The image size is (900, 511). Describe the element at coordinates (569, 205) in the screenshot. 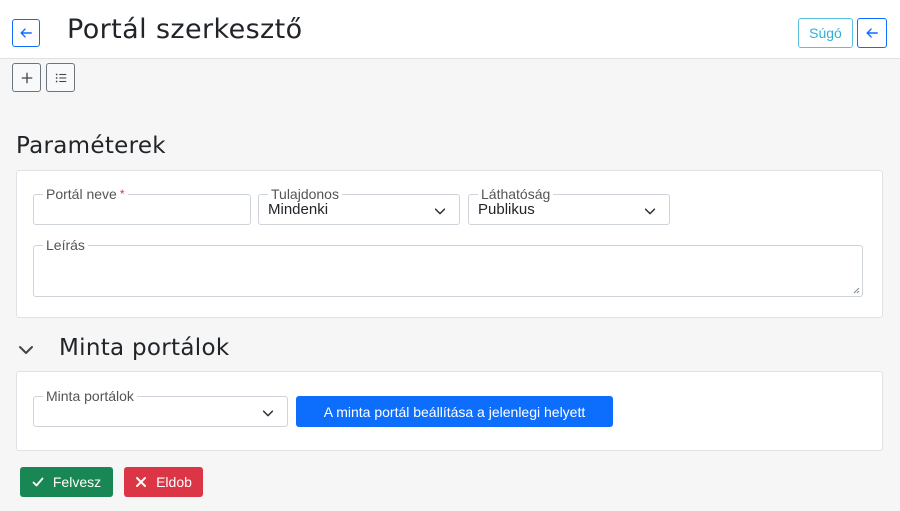

I see `visibility-select: Láthatóság Publikus` at that location.